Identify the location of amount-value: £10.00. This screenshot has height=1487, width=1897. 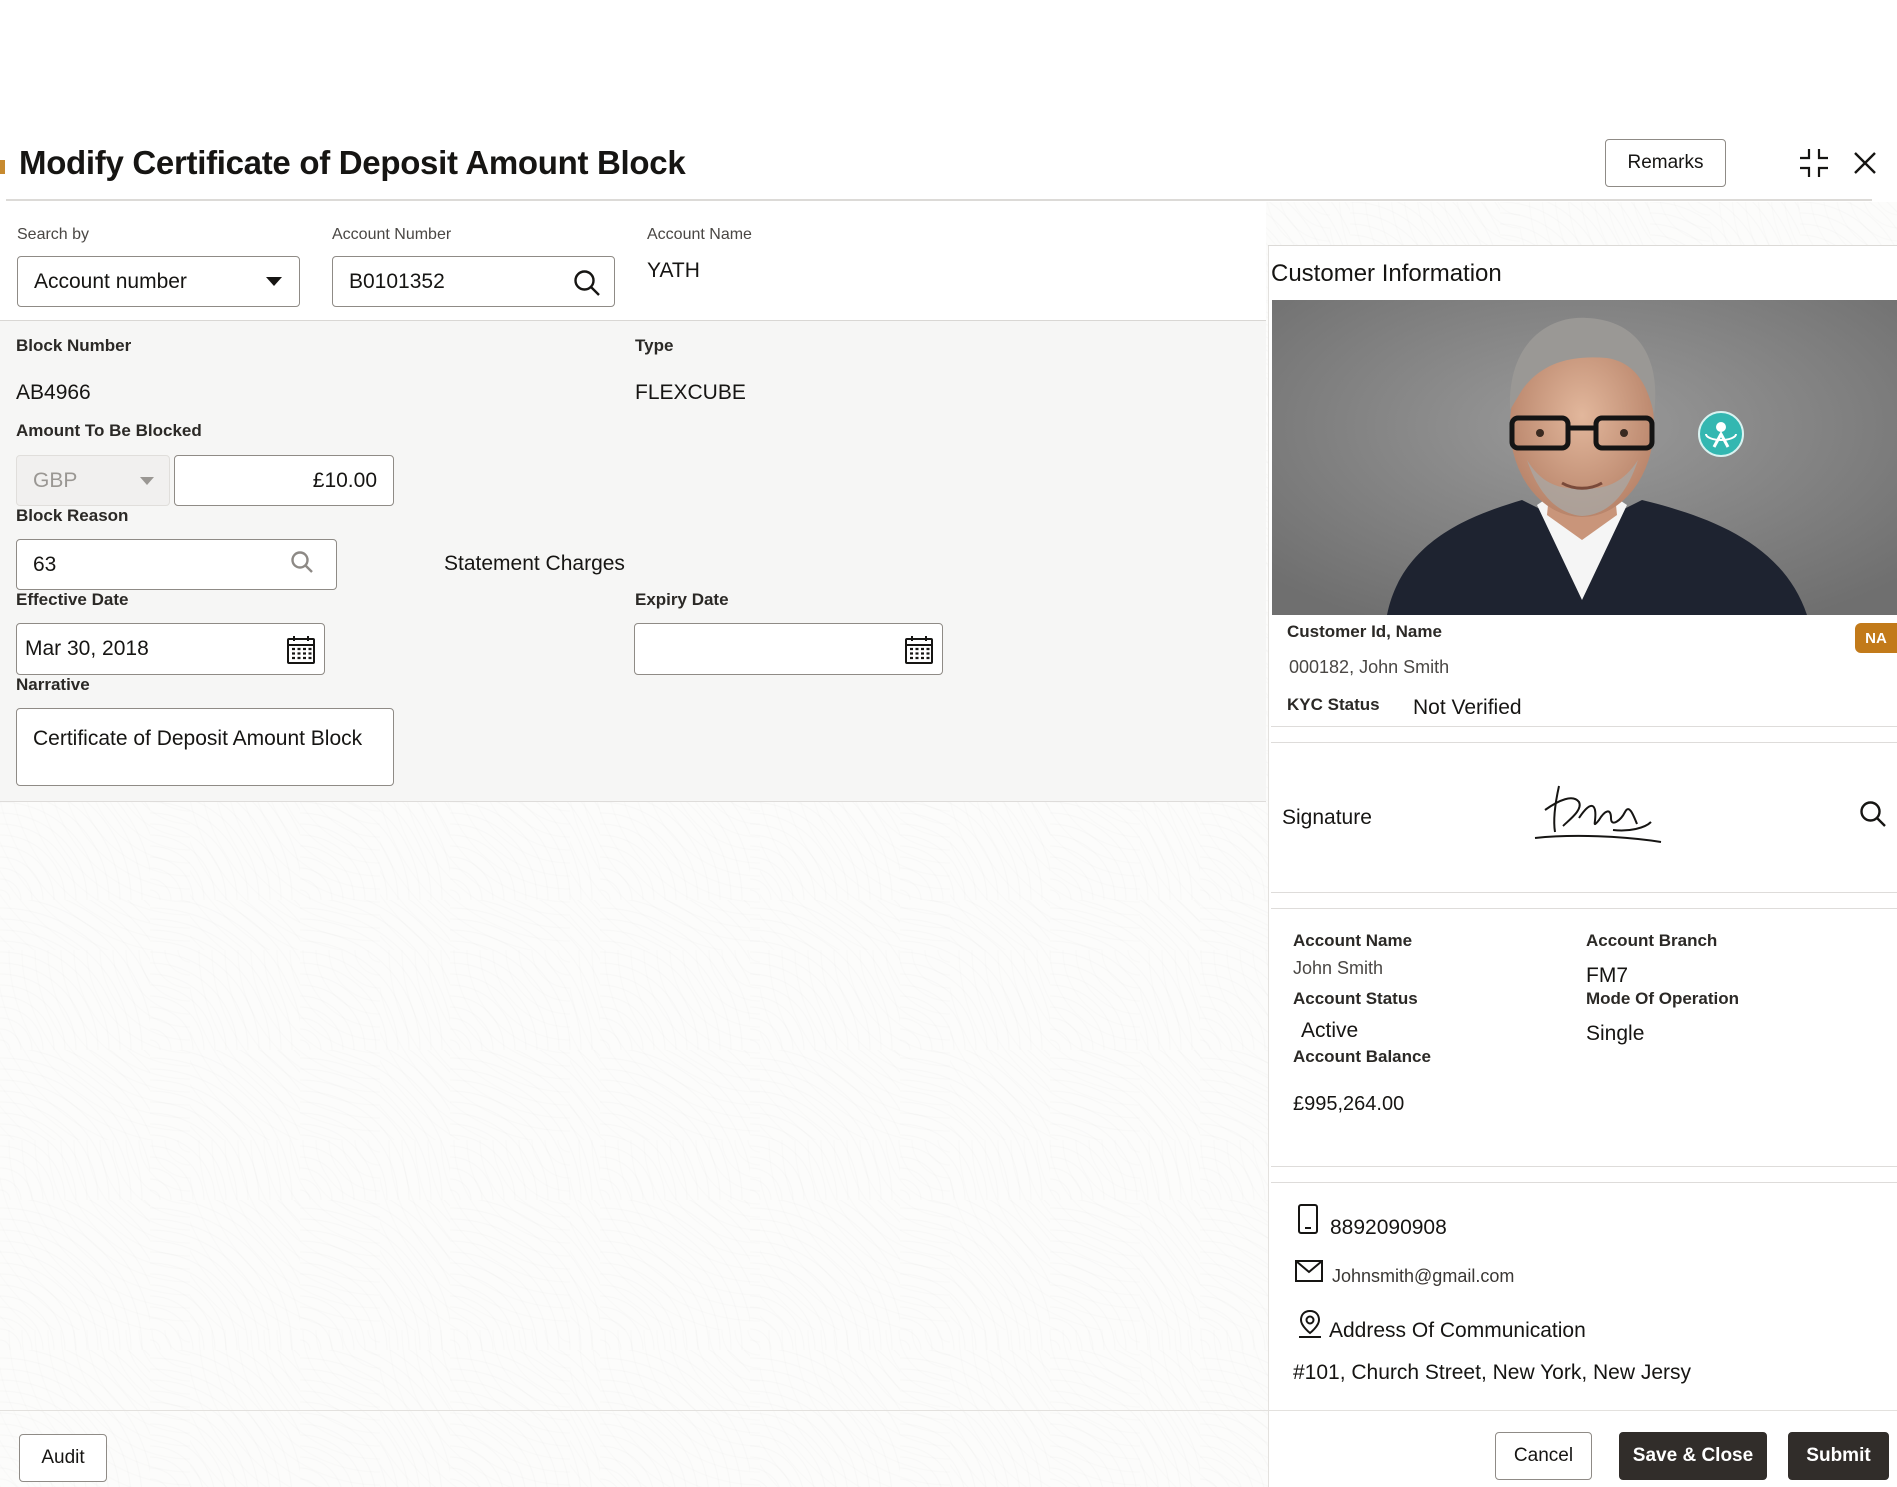
(344, 480).